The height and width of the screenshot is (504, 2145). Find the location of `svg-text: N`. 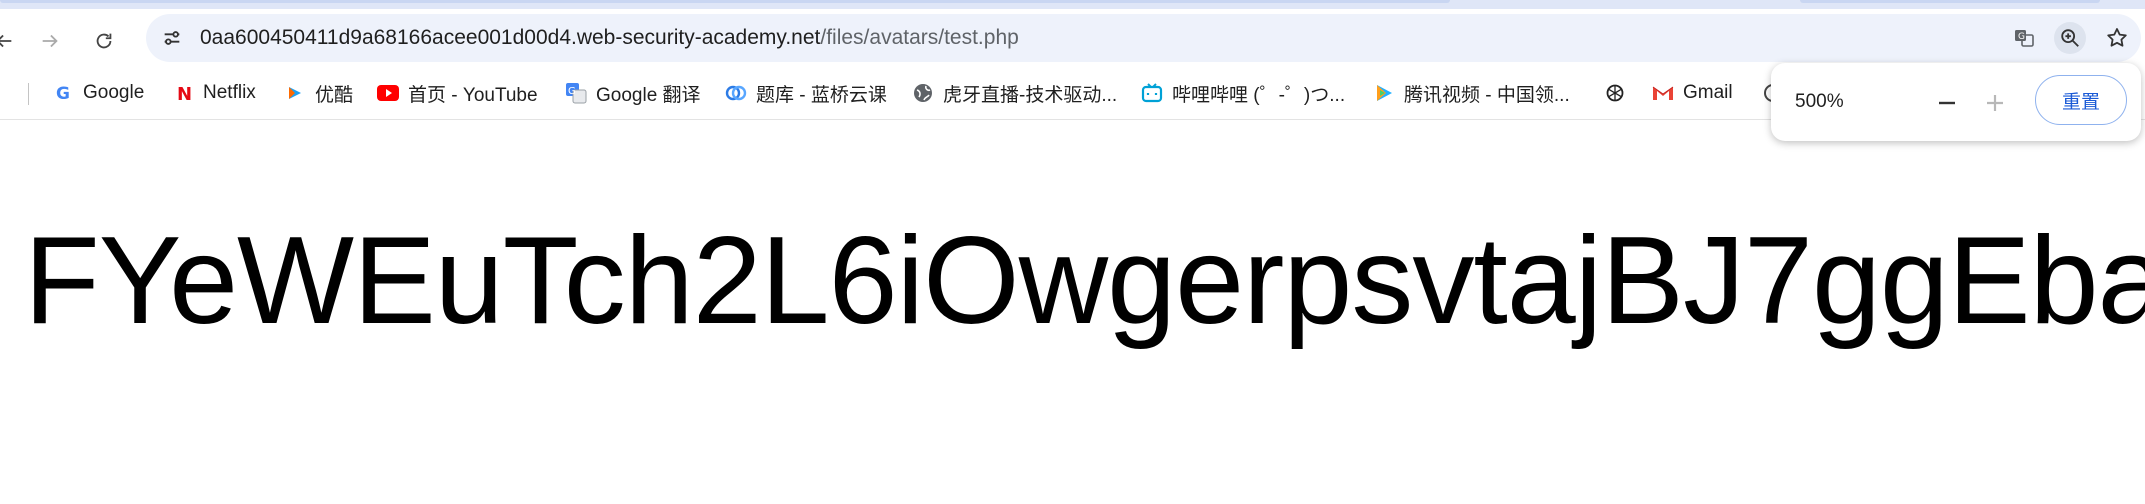

svg-text: N is located at coordinates (184, 93).